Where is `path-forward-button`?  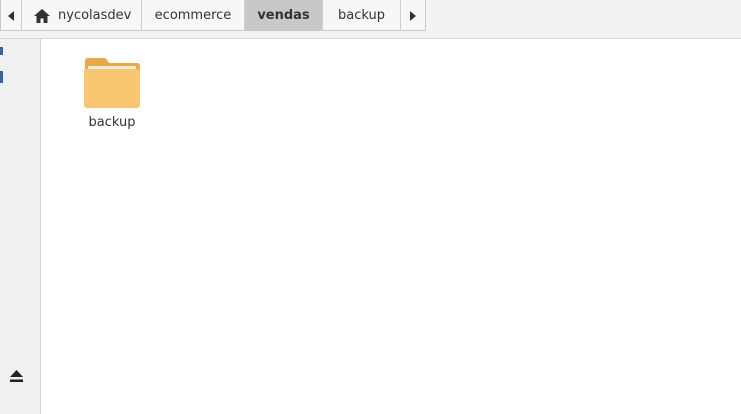
path-forward-button is located at coordinates (413, 15).